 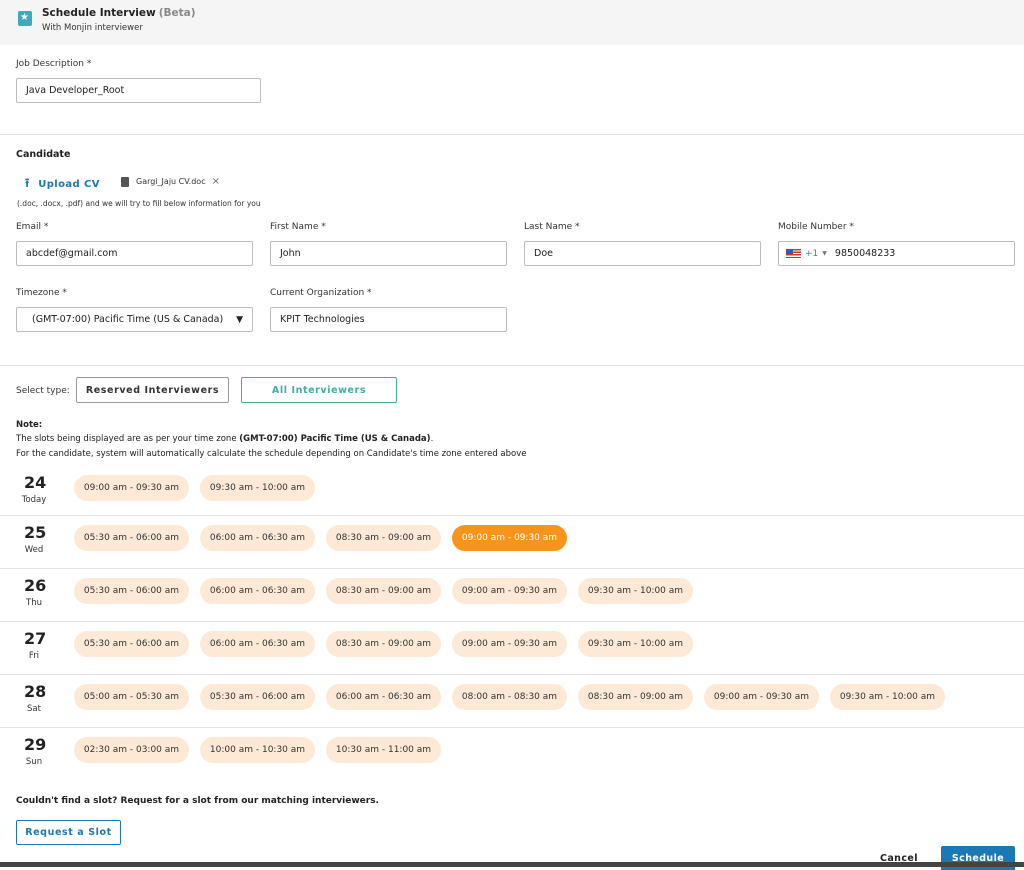 What do you see at coordinates (34, 656) in the screenshot?
I see `day-name: Fri` at bounding box center [34, 656].